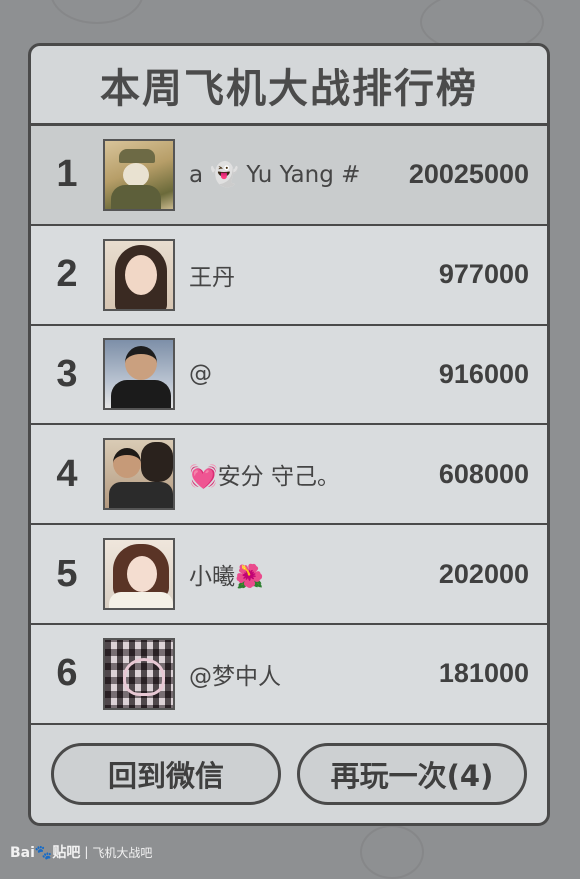 The image size is (580, 879). Describe the element at coordinates (289, 674) in the screenshot. I see `leaderboard-row: 6 @梦中人 181000` at that location.